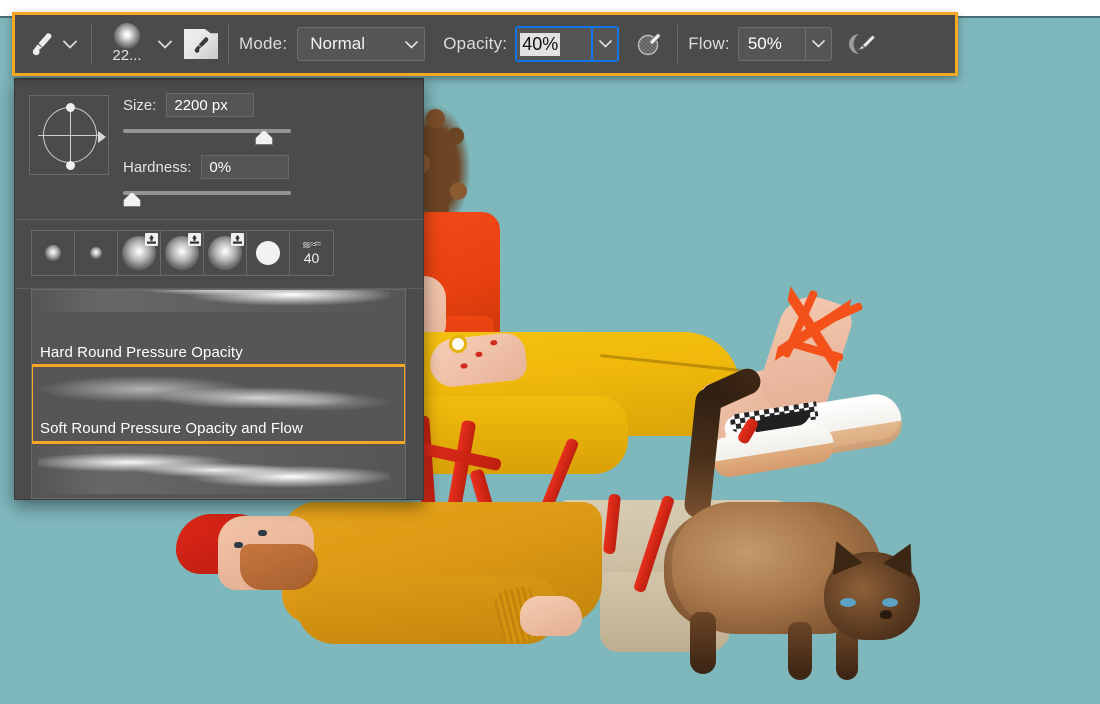 This screenshot has height=704, width=1100. I want to click on brush-list-item-label: Soft Round Pressure Opacity and Flow, so click(171, 428).